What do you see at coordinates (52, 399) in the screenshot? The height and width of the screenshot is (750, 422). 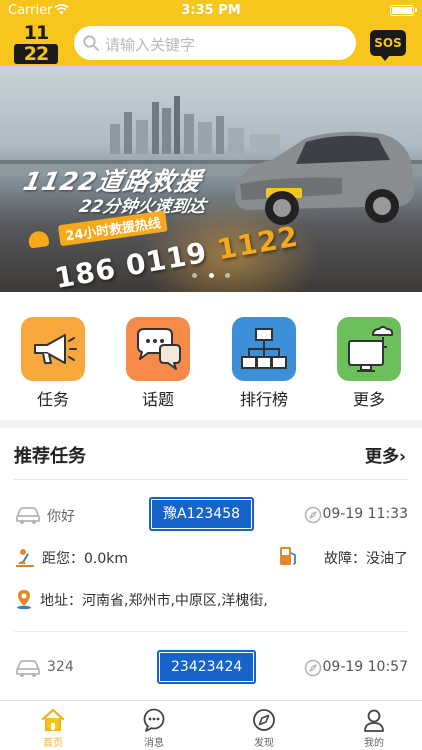 I see `menu-label-tasks: 任务` at bounding box center [52, 399].